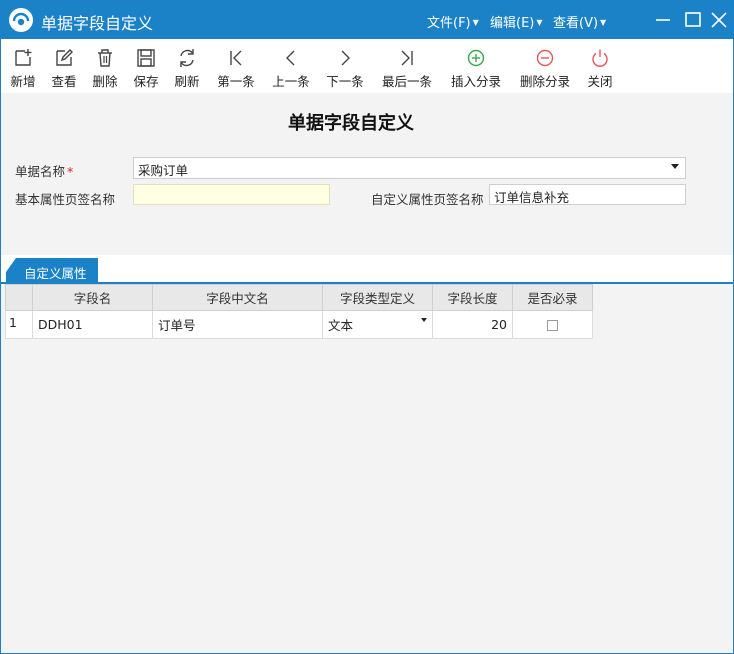 The height and width of the screenshot is (654, 734). Describe the element at coordinates (92, 297) in the screenshot. I see `column-header-field-name: 字段名` at that location.